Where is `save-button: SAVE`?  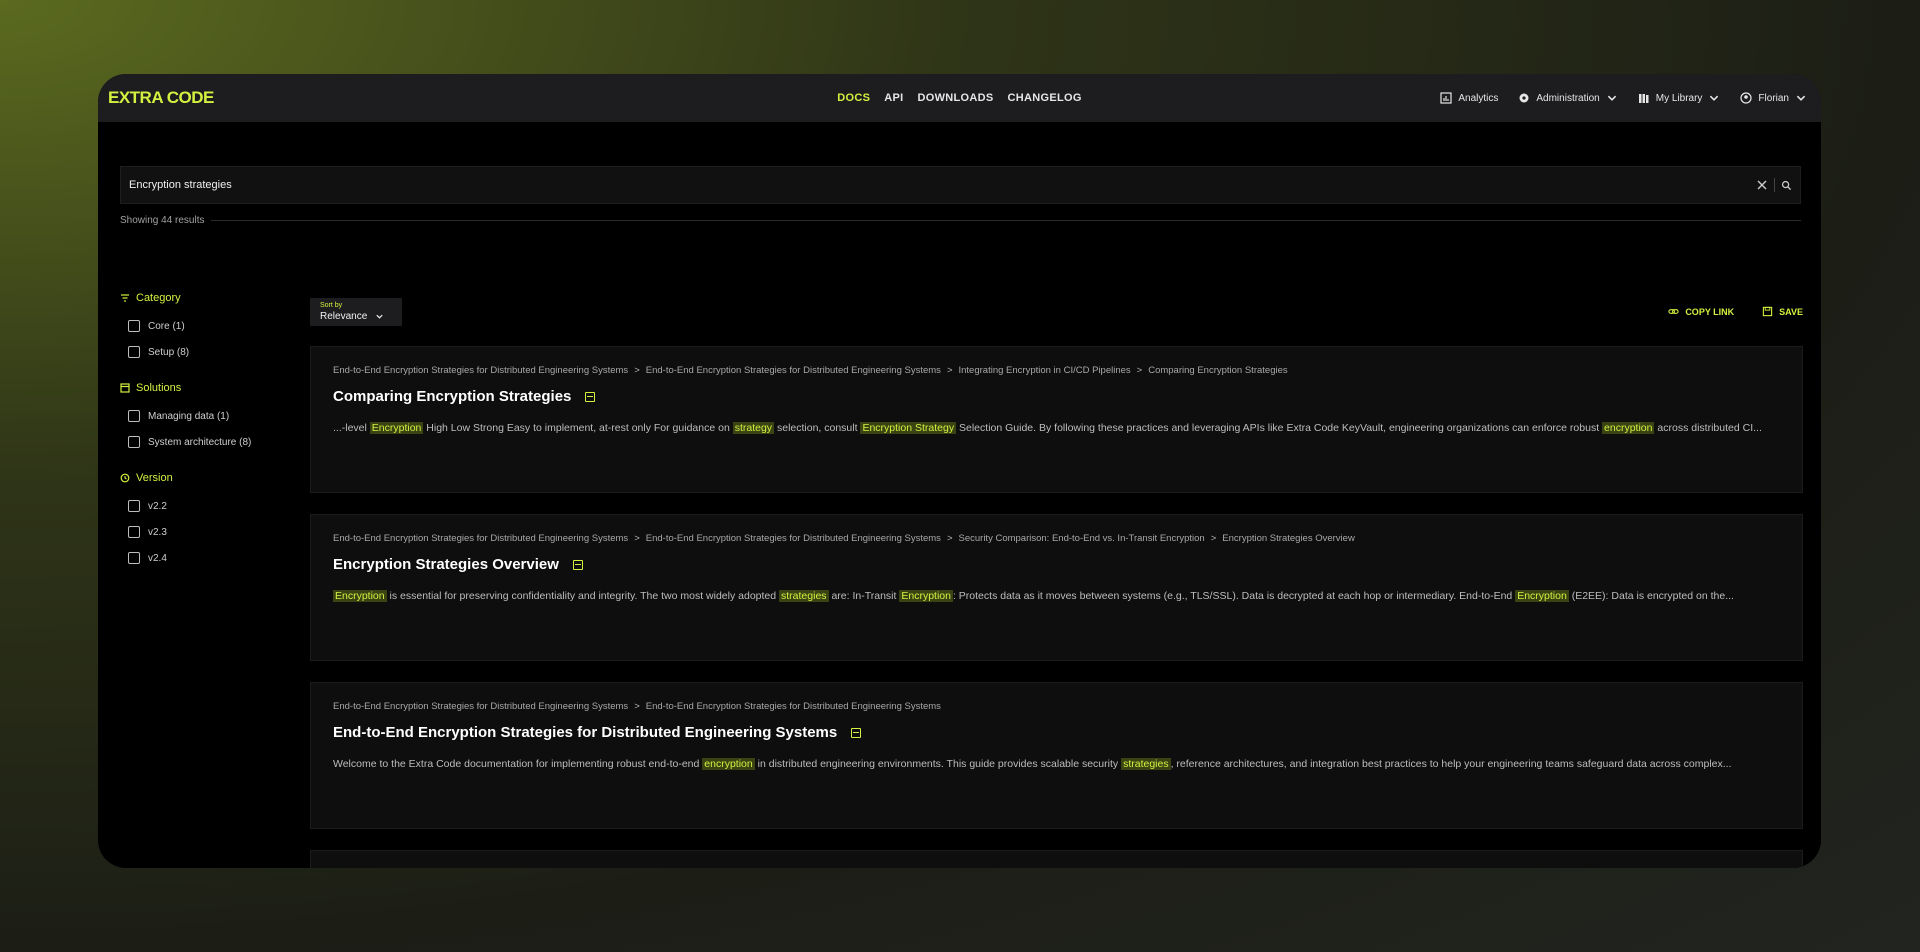
save-button: SAVE is located at coordinates (1782, 311).